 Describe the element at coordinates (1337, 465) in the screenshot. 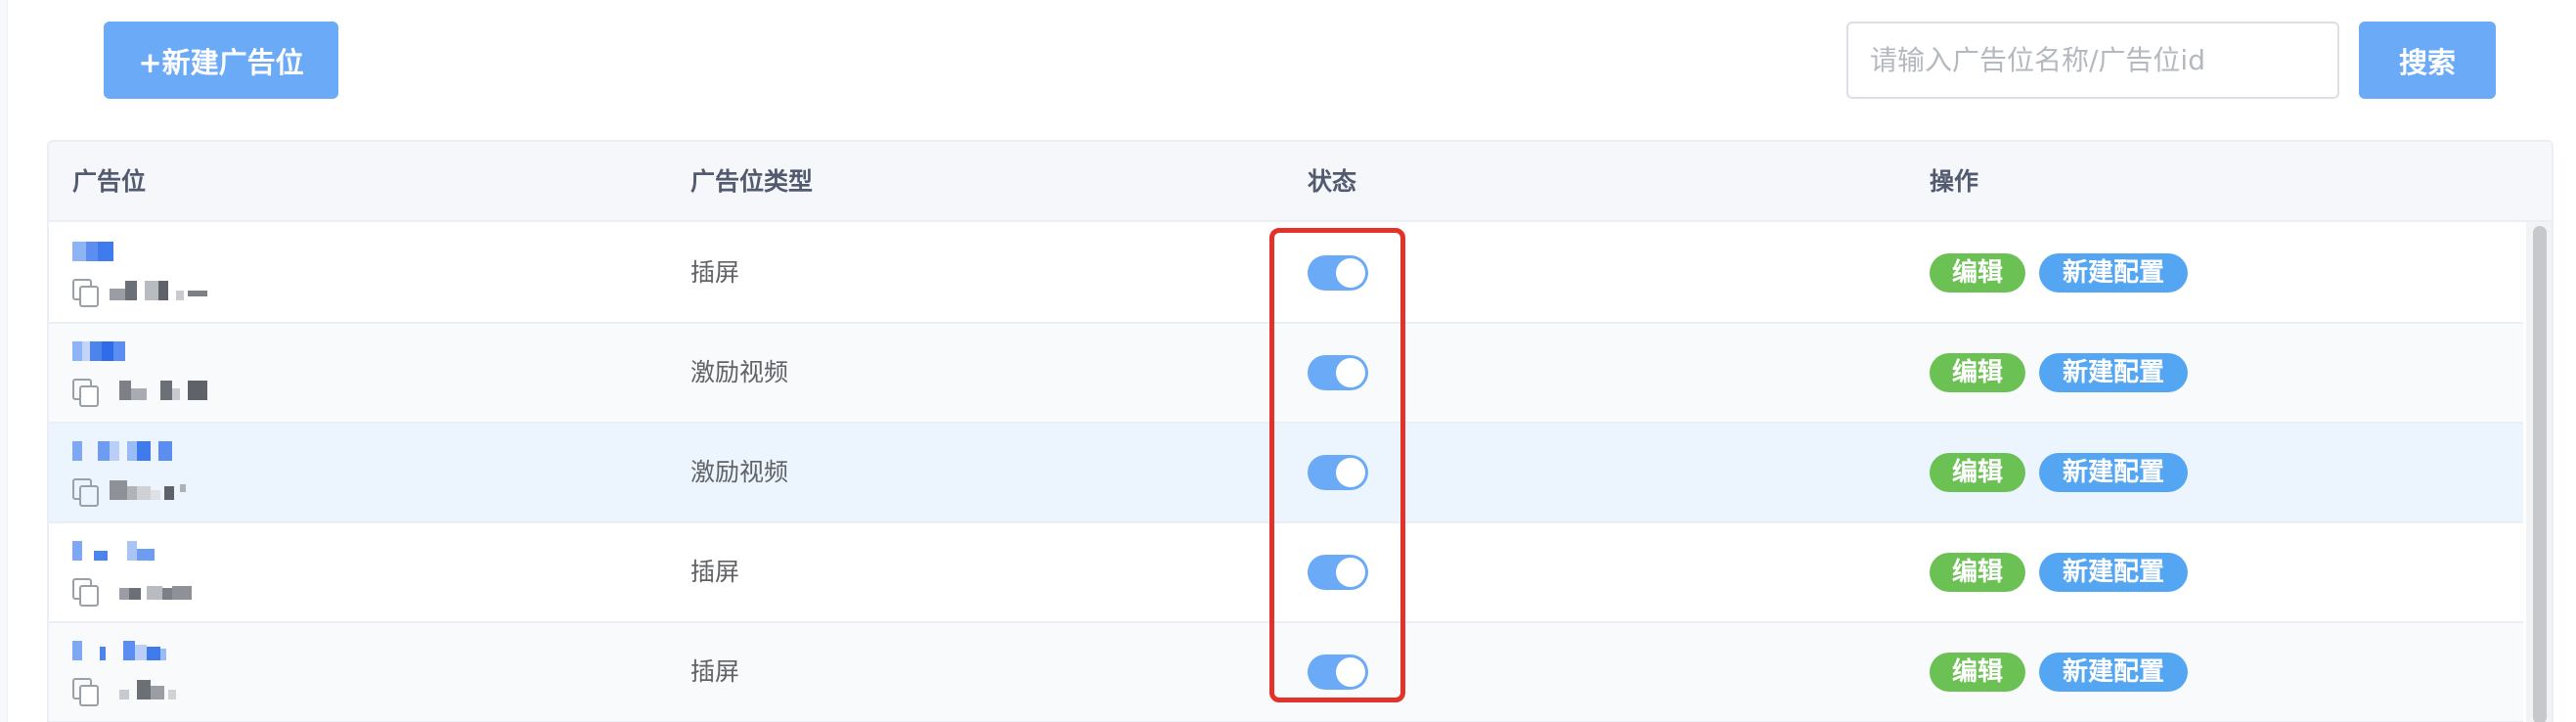

I see `status-column-highlight` at that location.